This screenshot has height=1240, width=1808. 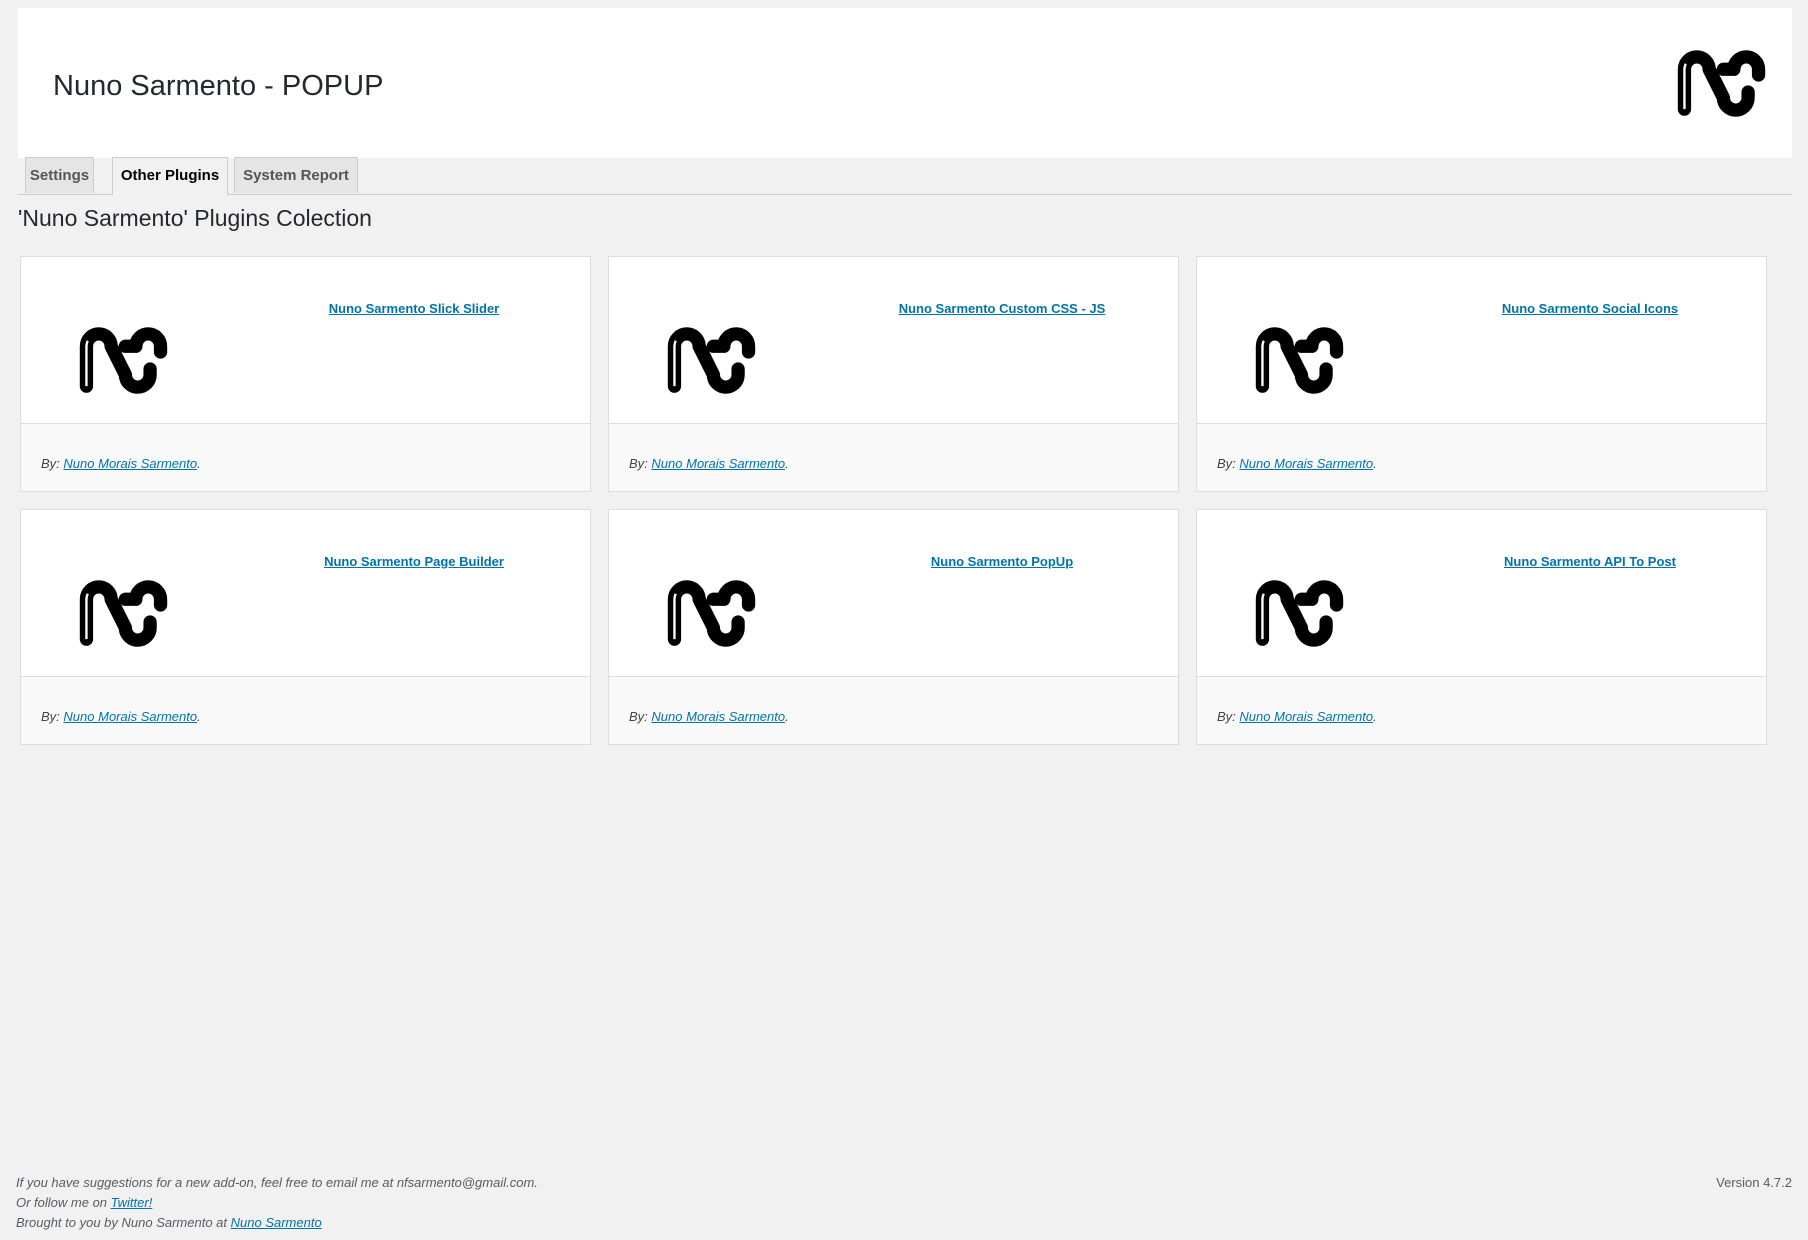 I want to click on plugin-title-link: Nuno Sarmento Custom CSS - JS, so click(x=1002, y=309).